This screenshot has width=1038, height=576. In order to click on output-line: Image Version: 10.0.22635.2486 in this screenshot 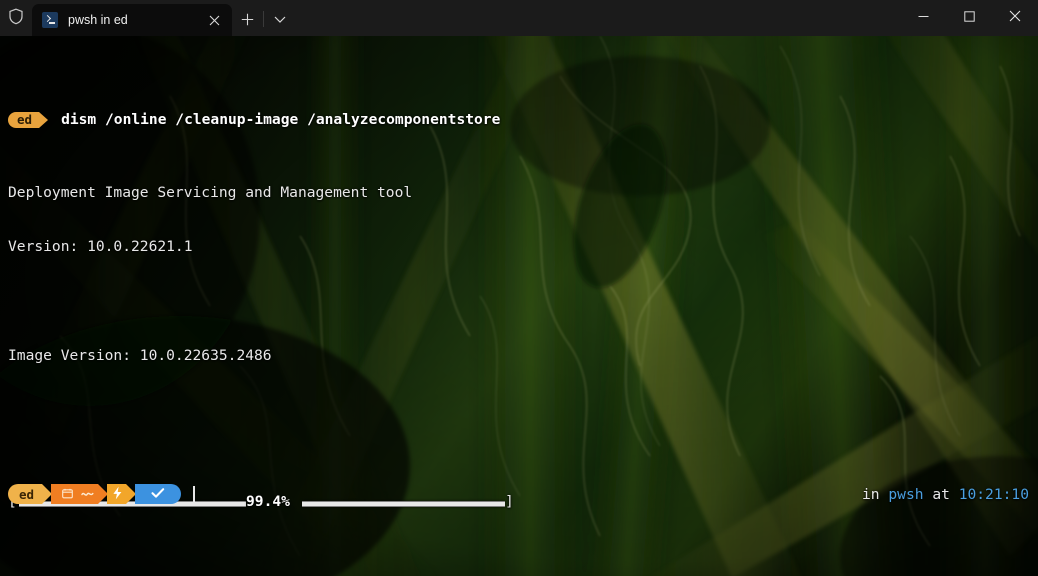, I will do `click(140, 356)`.